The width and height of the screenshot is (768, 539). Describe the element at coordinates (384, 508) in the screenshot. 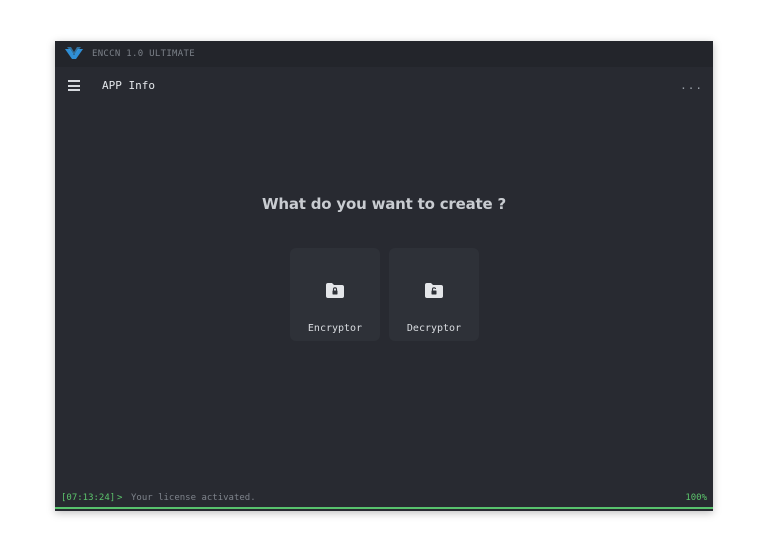

I see `progress-bar` at that location.